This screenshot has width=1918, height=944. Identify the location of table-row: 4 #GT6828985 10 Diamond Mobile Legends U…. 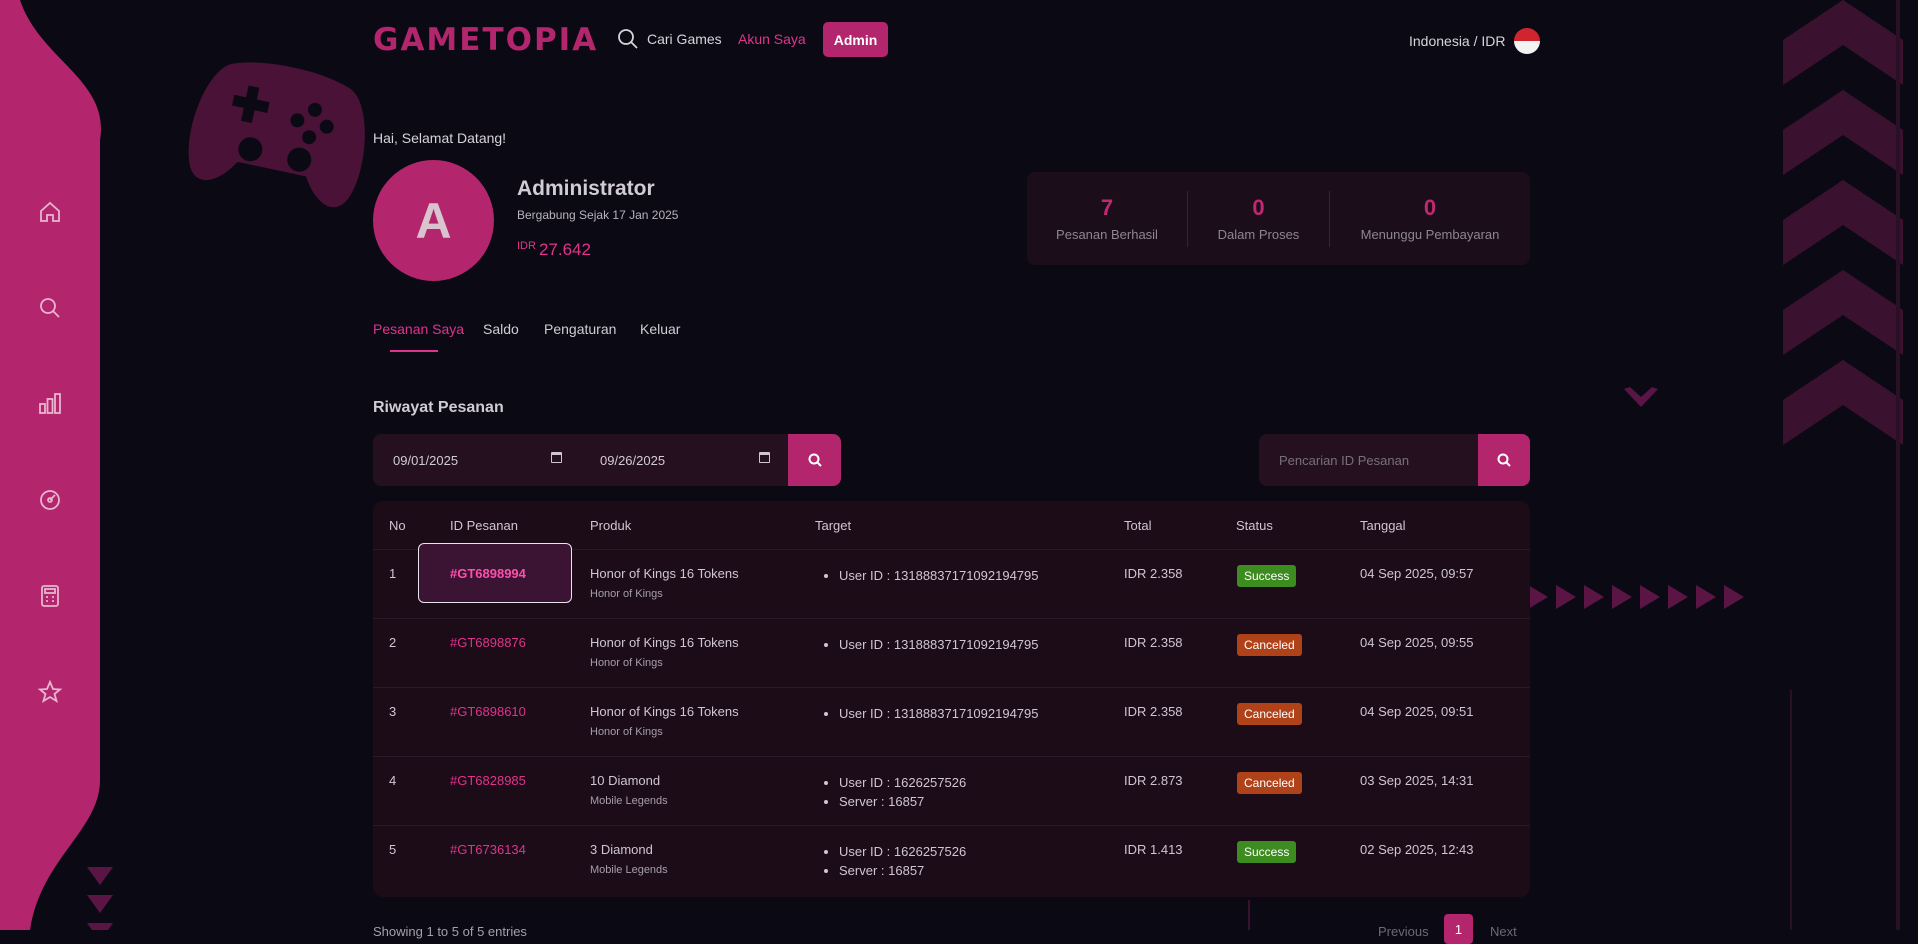
(951, 791).